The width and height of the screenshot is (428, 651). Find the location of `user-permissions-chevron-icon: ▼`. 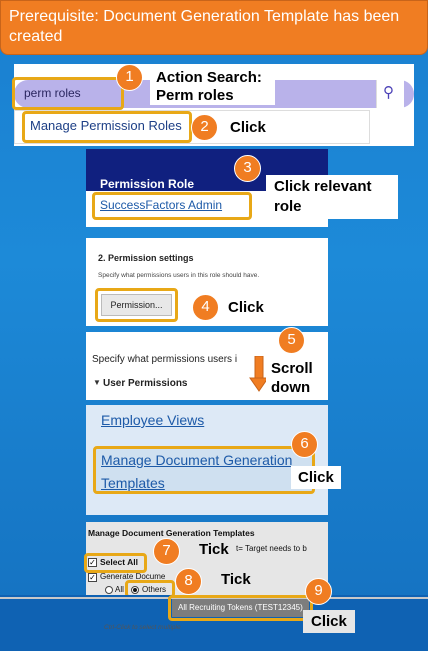

user-permissions-chevron-icon: ▼ is located at coordinates (97, 382).